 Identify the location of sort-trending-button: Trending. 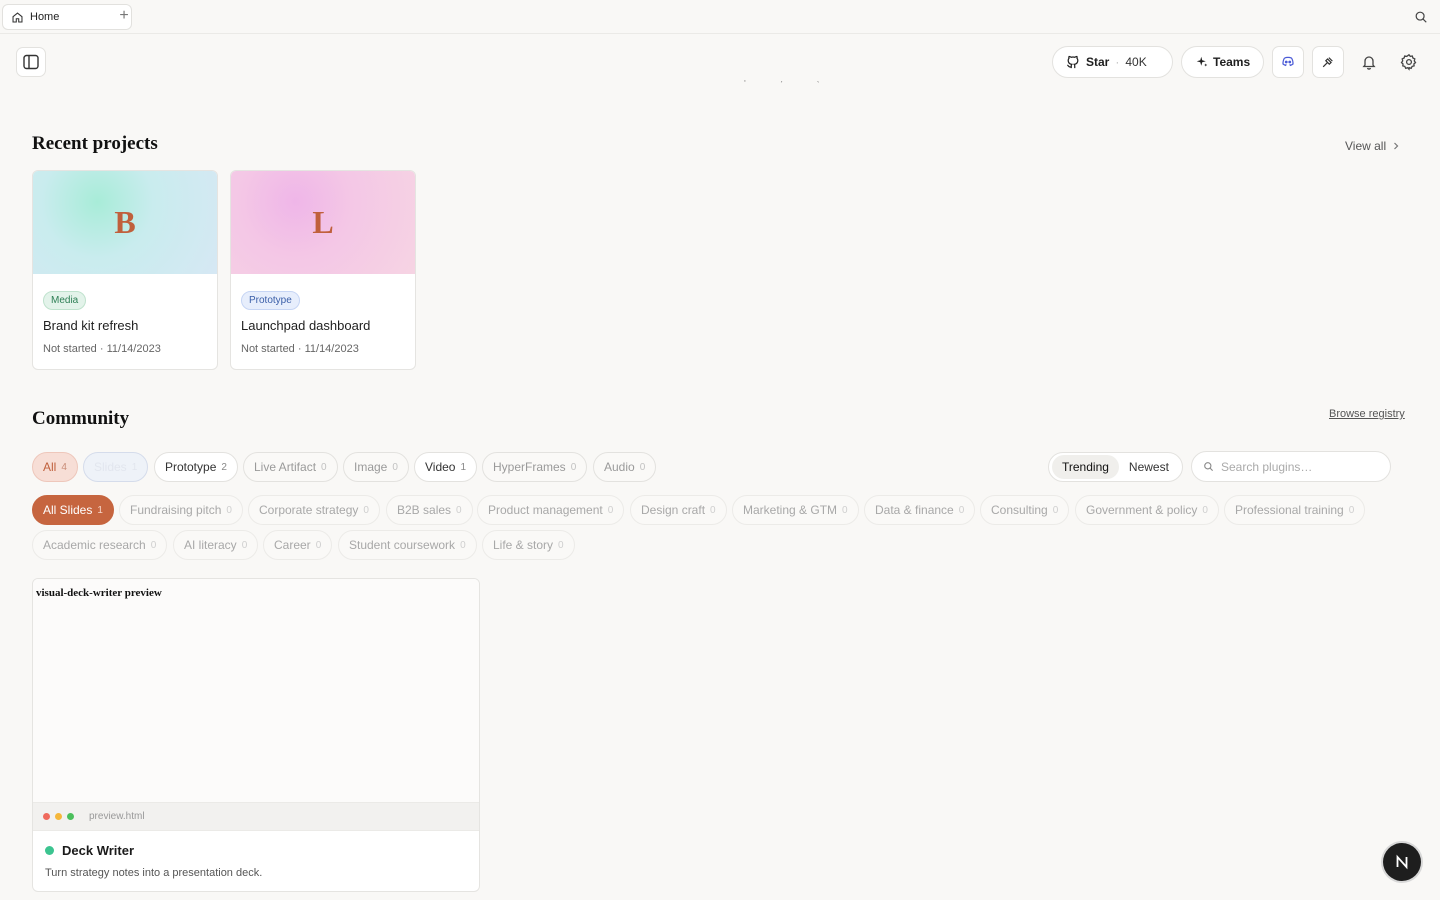
(1085, 467).